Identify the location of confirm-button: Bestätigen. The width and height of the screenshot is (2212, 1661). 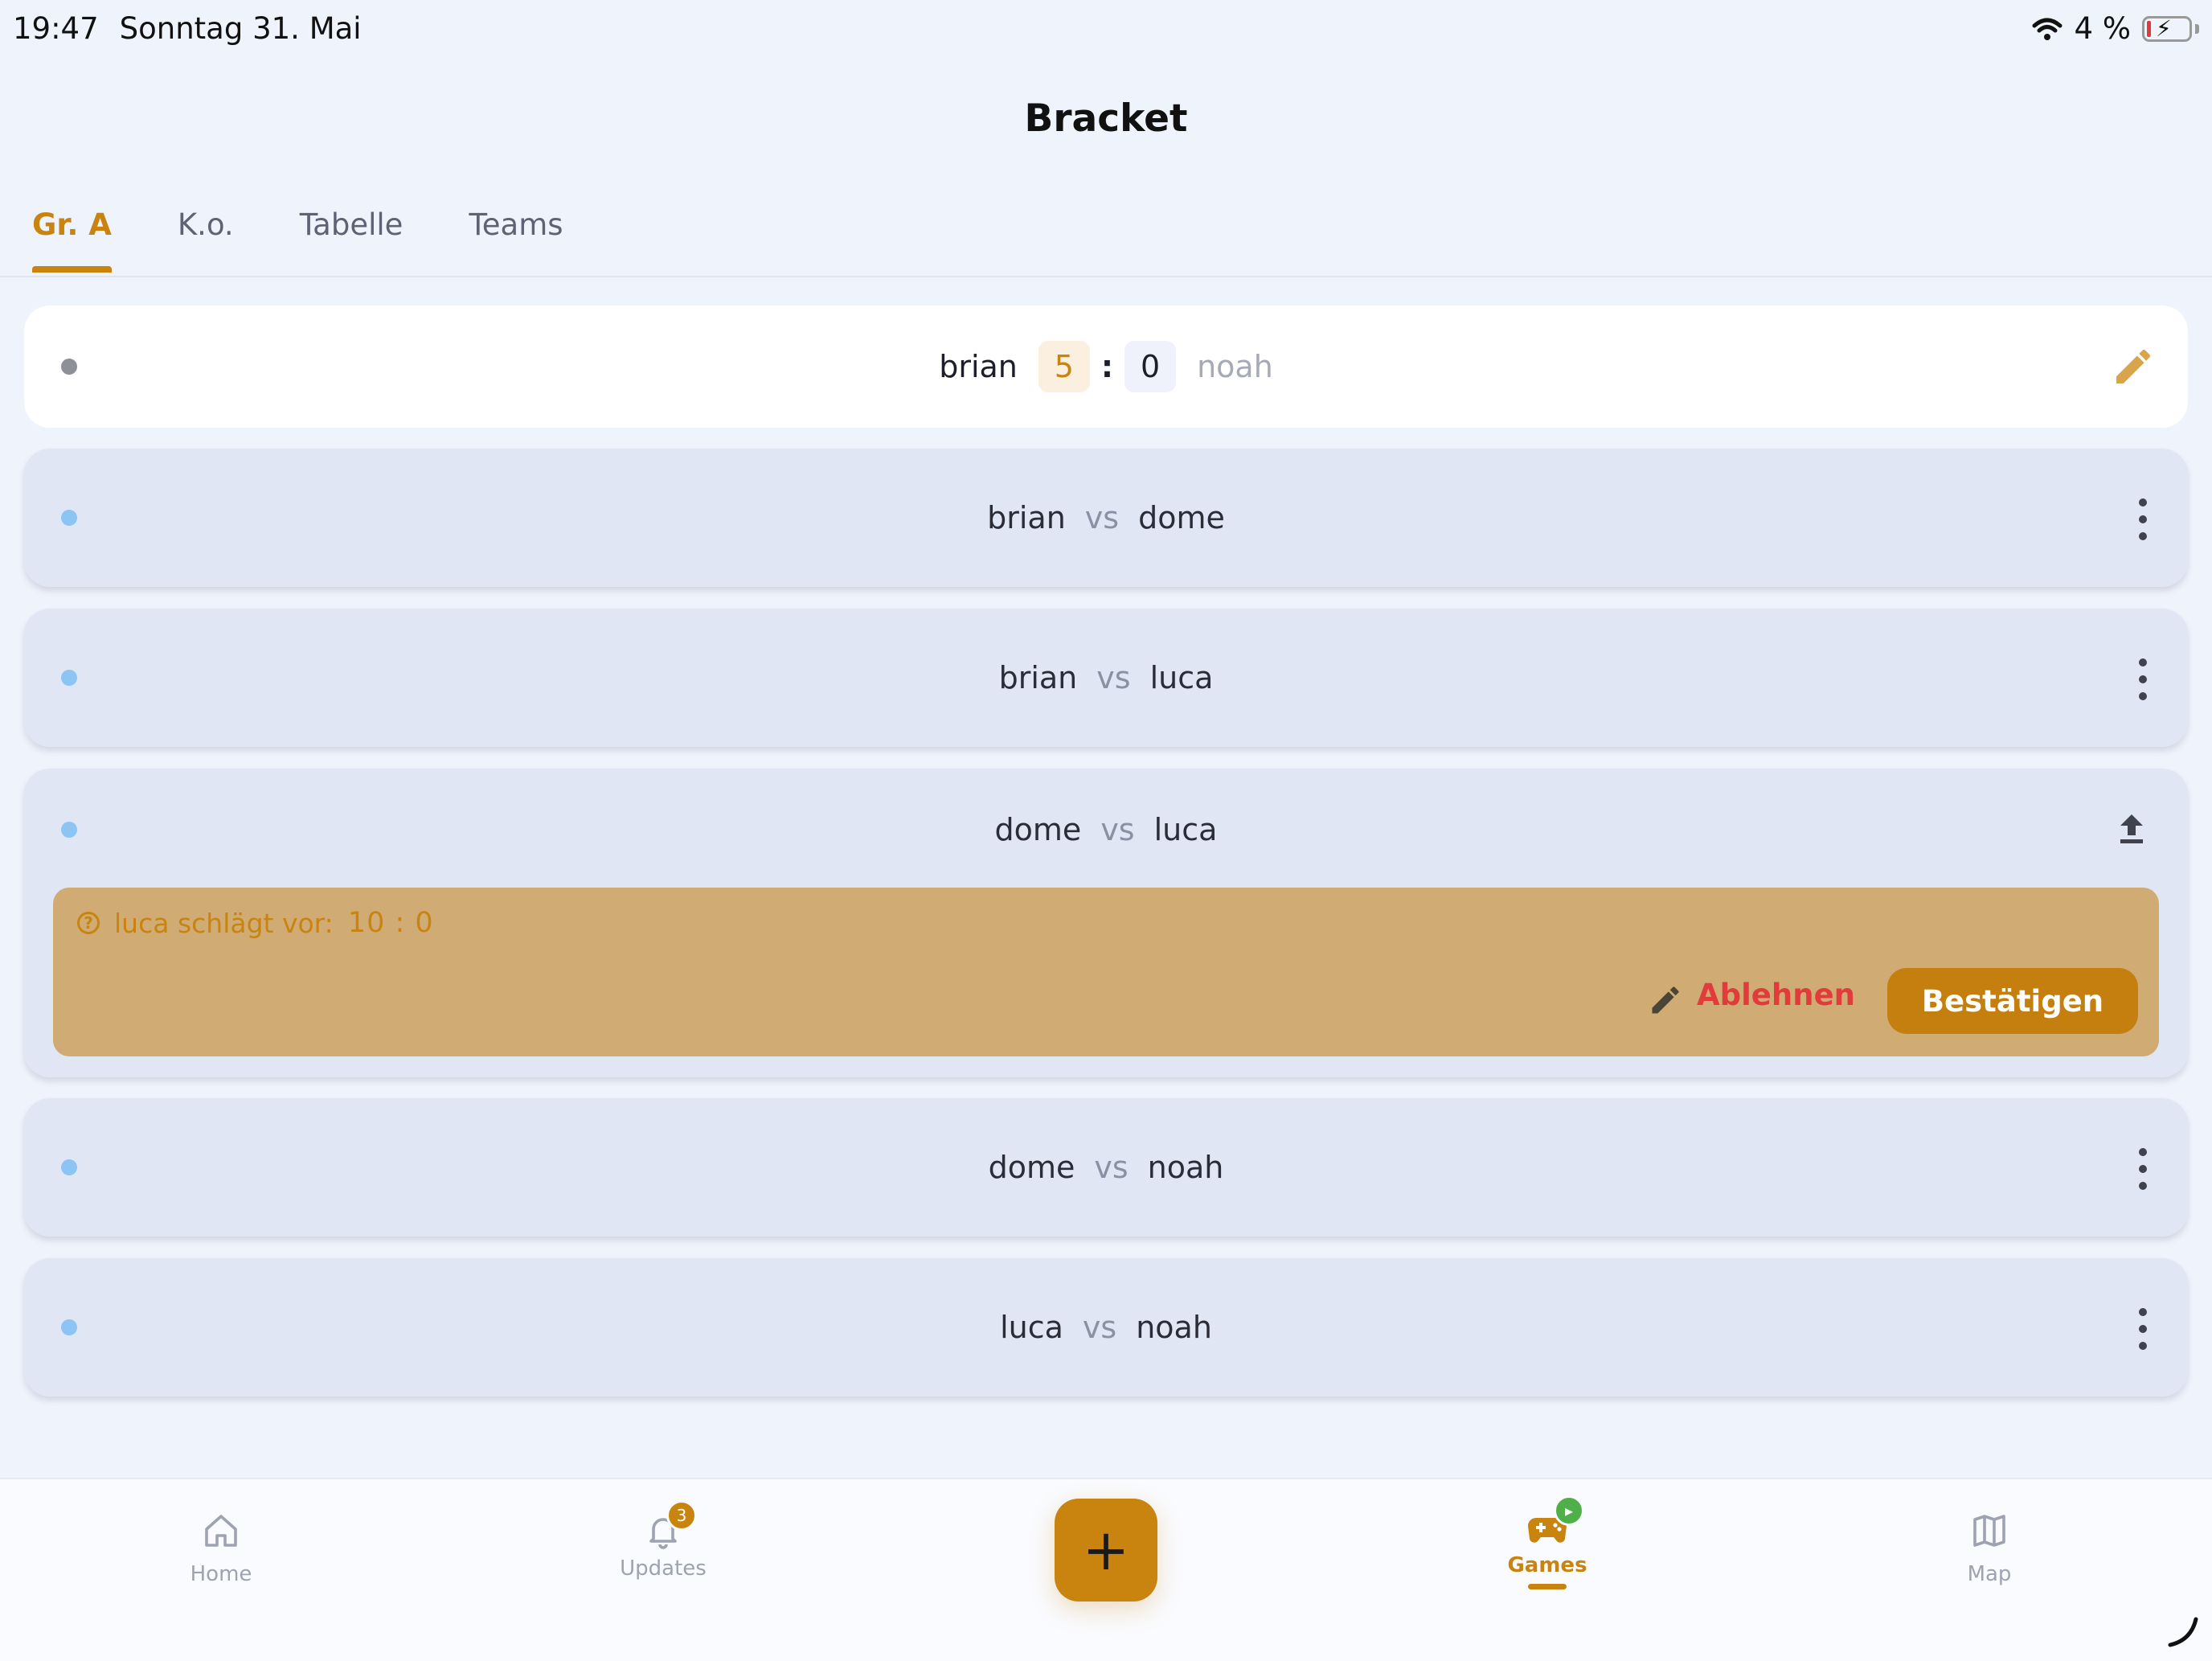
(2012, 1001).